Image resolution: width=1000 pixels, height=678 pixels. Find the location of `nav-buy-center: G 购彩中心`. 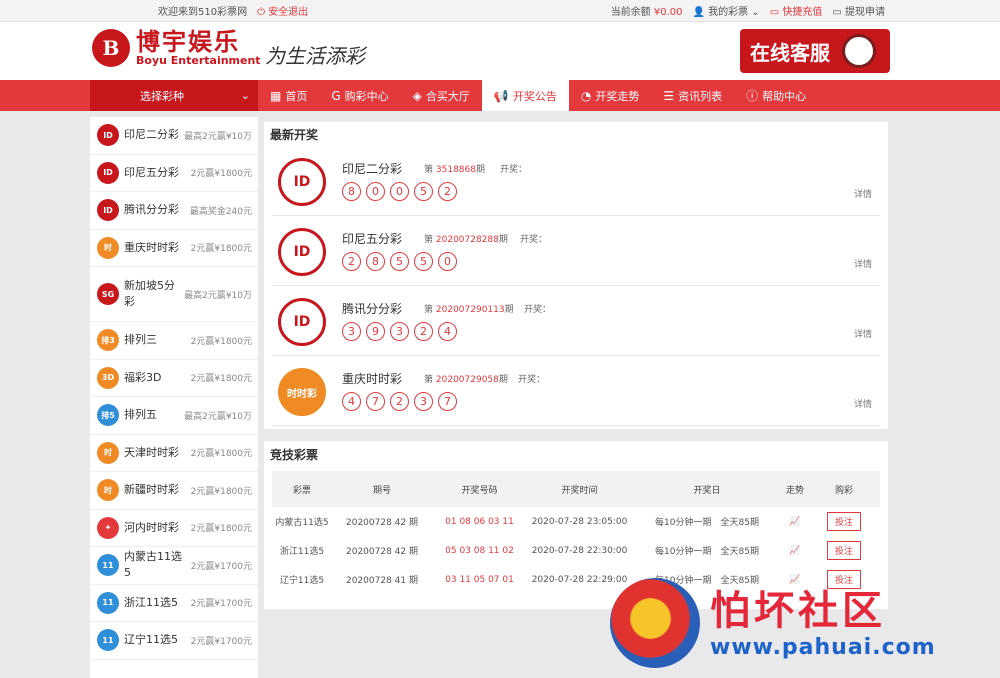

nav-buy-center: G 购彩中心 is located at coordinates (359, 95).